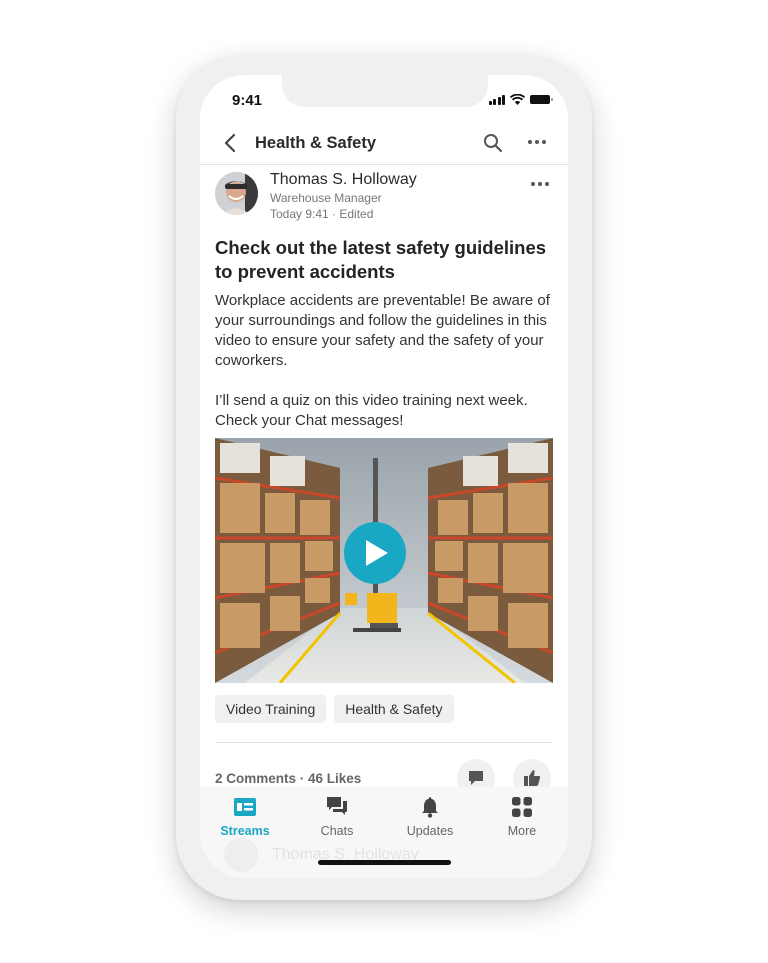  Describe the element at coordinates (541, 99) in the screenshot. I see `battery-icon` at that location.